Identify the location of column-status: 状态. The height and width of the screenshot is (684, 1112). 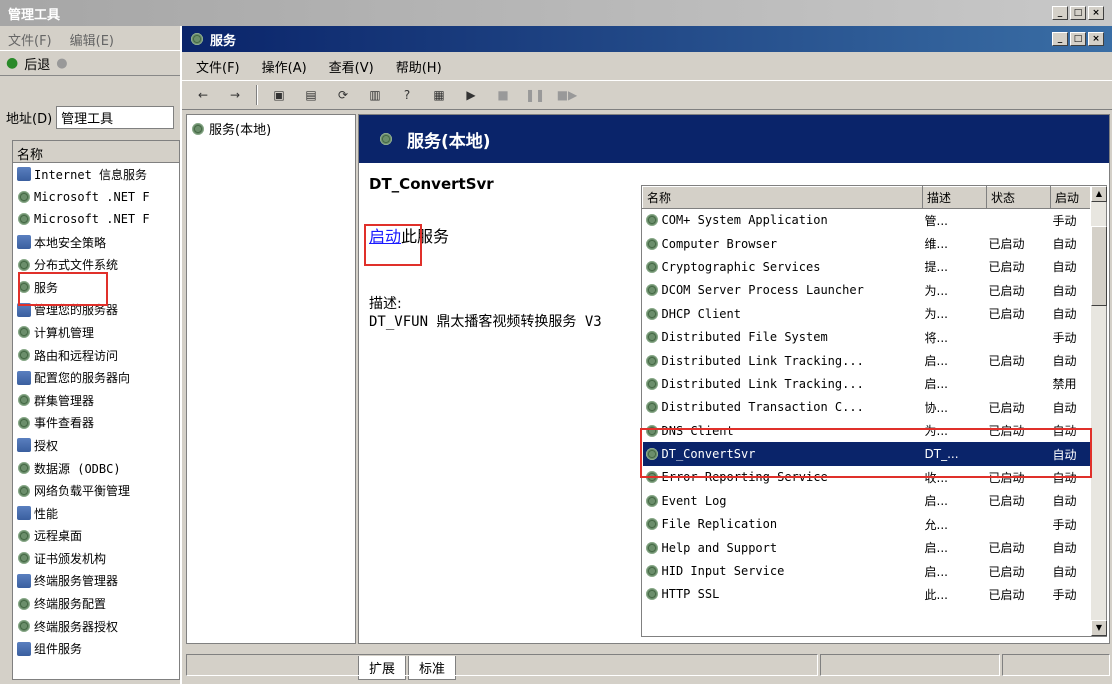
(1018, 197).